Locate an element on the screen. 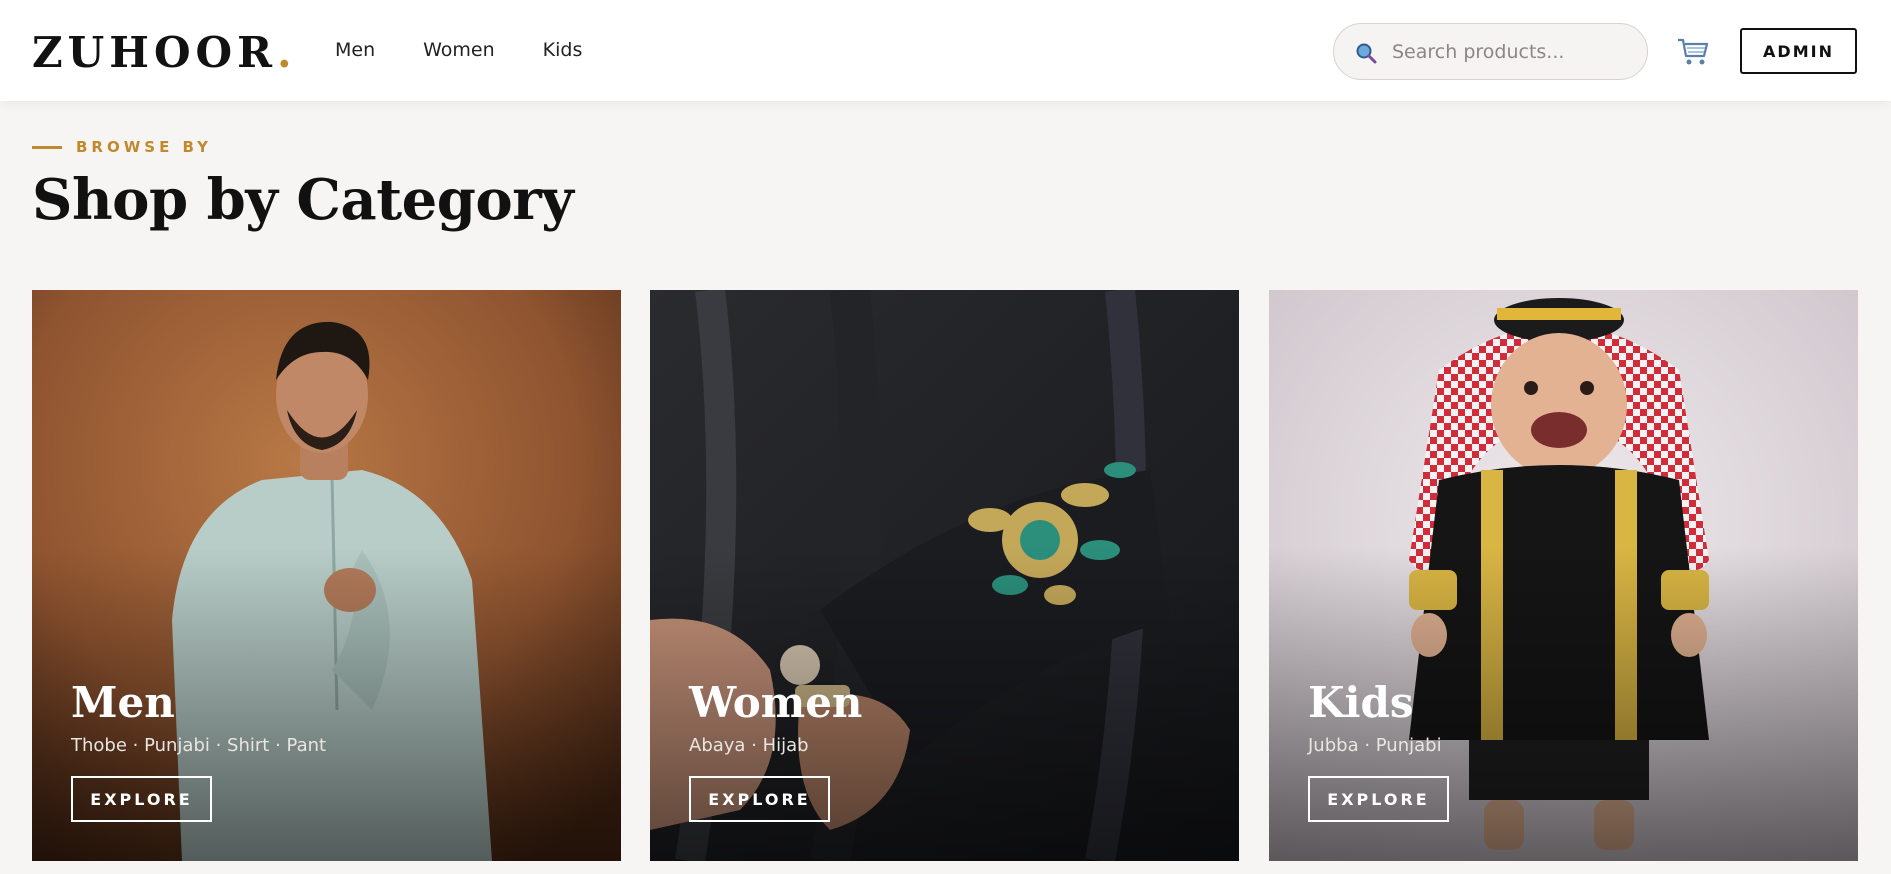 This screenshot has height=874, width=1891. category-title: Men is located at coordinates (123, 702).